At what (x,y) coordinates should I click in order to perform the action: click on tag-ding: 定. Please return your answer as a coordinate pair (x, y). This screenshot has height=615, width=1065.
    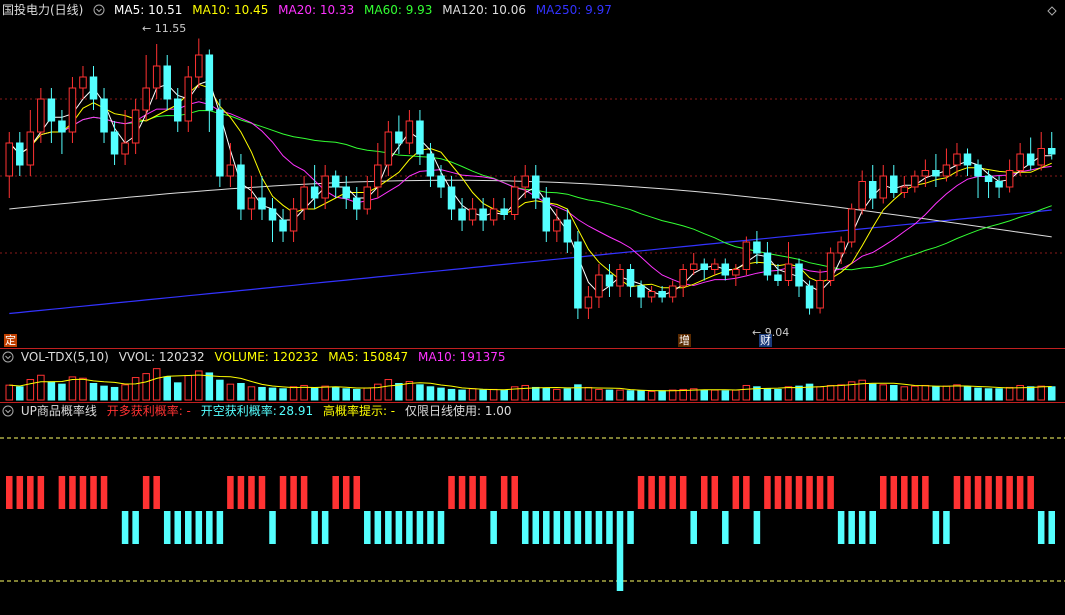
    Looking at the image, I should click on (10, 340).